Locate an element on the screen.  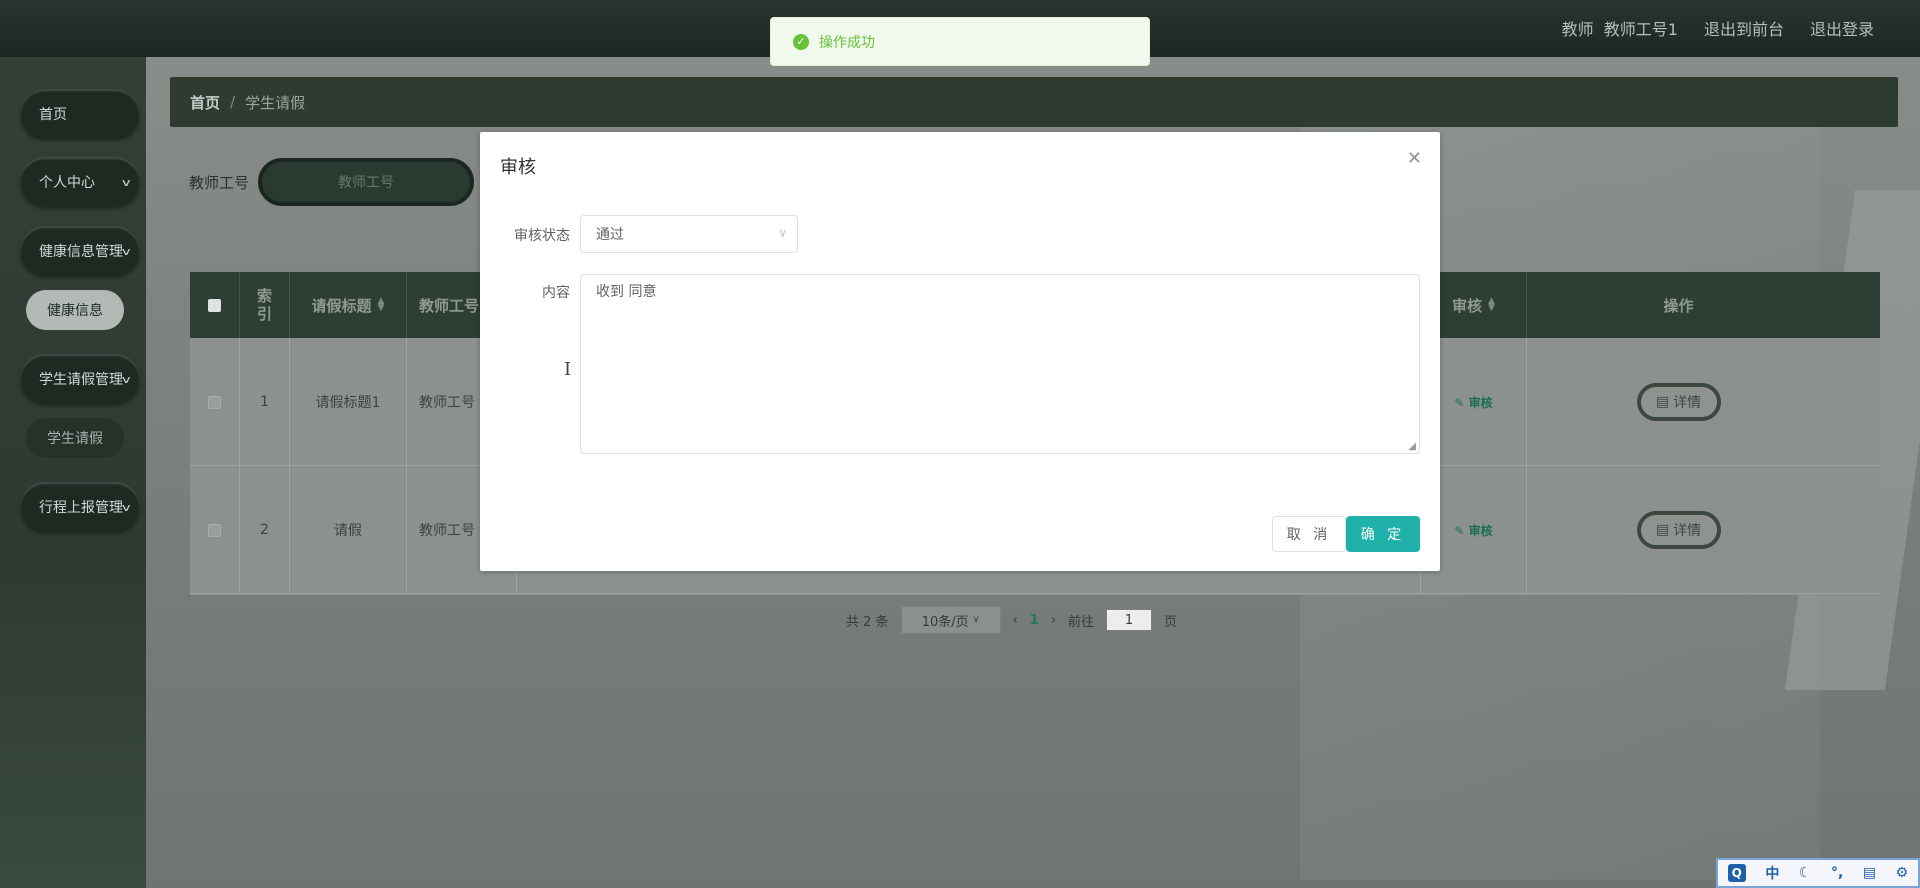
breadcrumb-home: 首页 is located at coordinates (205, 102).